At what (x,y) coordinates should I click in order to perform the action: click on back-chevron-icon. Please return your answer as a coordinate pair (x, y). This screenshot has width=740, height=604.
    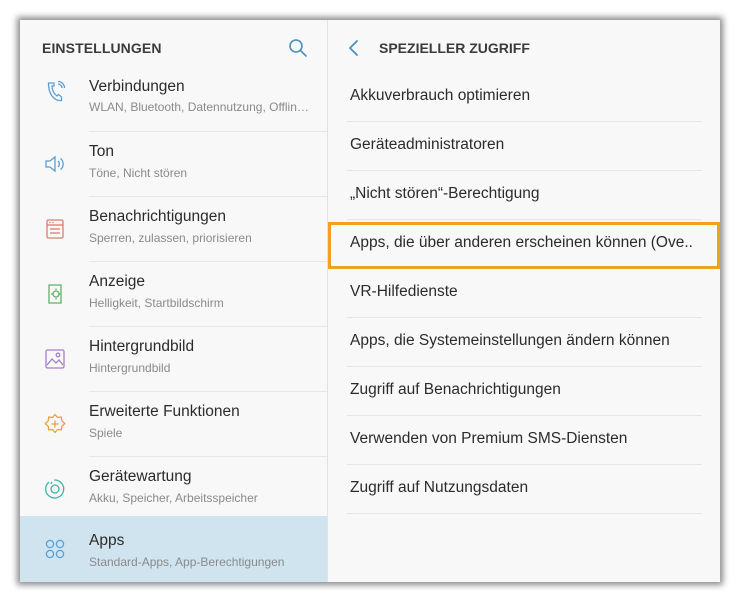
    Looking at the image, I should click on (354, 48).